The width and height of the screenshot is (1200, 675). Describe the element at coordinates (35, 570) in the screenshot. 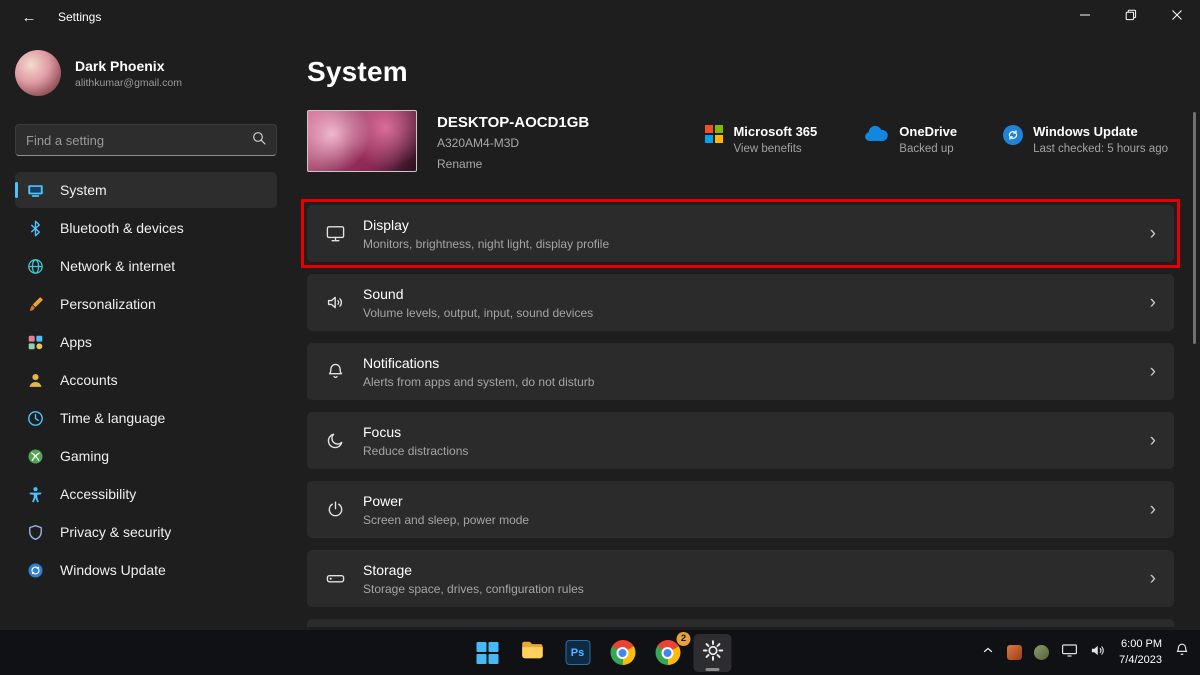

I see `update-arrows-icon` at that location.